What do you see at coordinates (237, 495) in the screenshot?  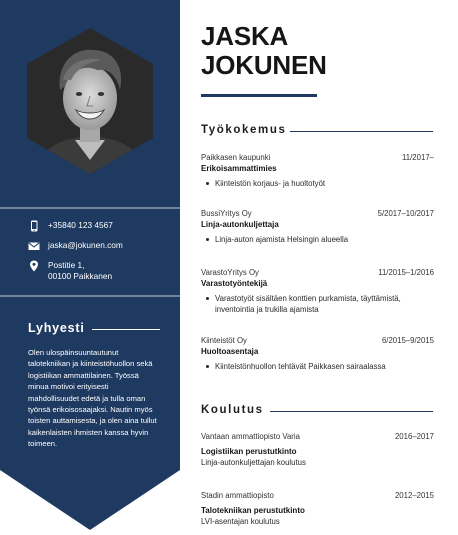 I see `education-school: Stadin ammattiopisto` at bounding box center [237, 495].